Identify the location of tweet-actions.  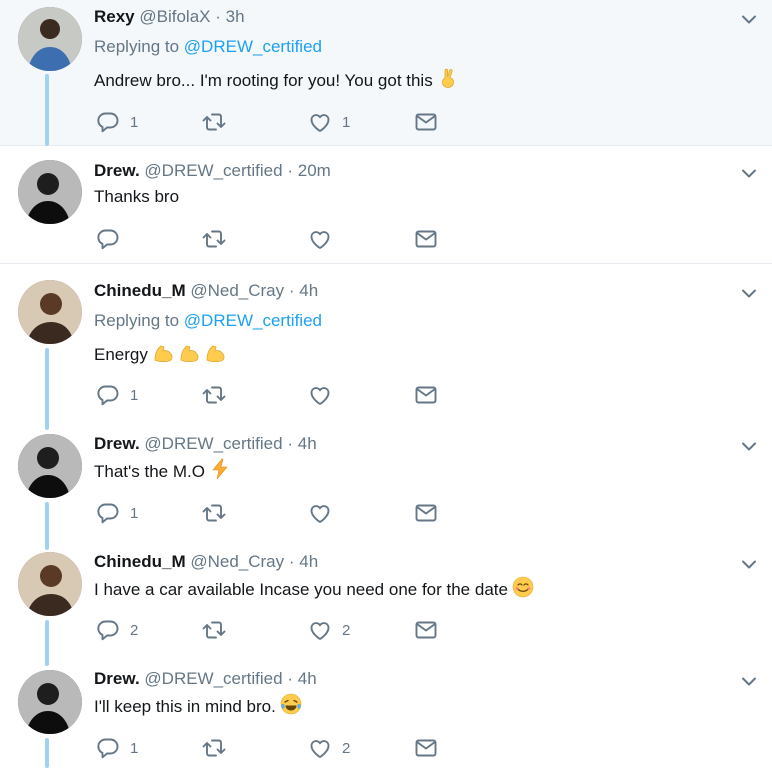
(276, 239).